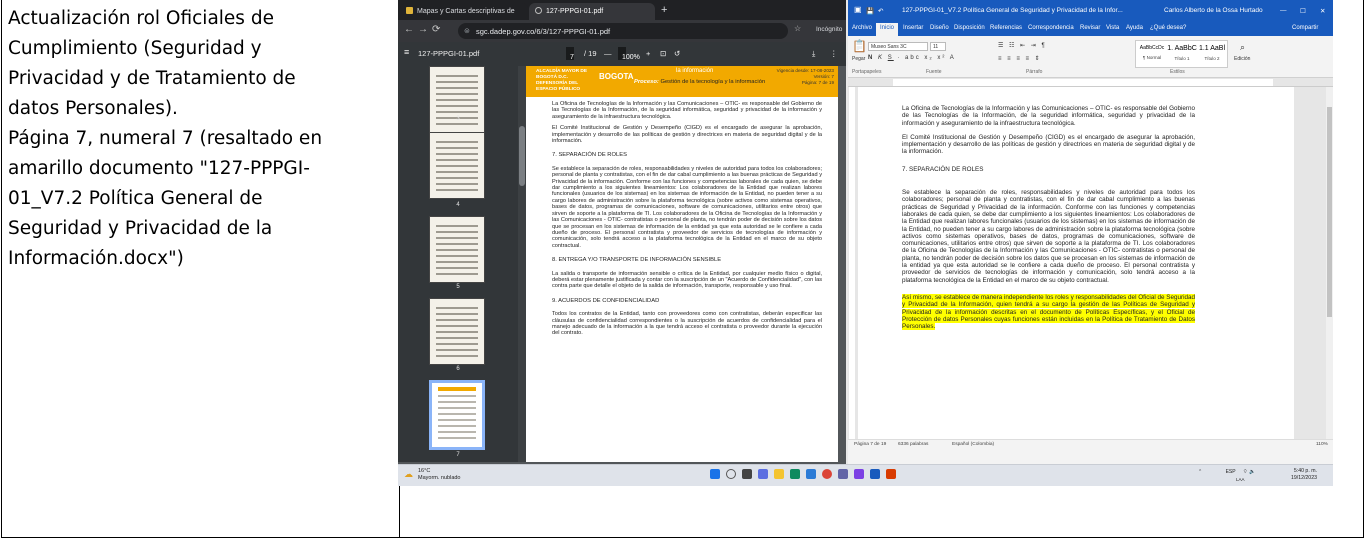 The height and width of the screenshot is (538, 1365). Describe the element at coordinates (1200, 472) in the screenshot. I see `tray-chevron-icon: ⌃` at that location.